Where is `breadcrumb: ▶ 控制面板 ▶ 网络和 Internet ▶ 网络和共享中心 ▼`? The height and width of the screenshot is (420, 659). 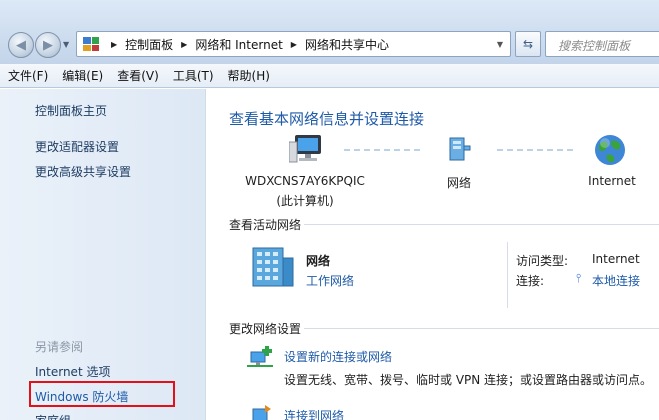 breadcrumb: ▶ 控制面板 ▶ 网络和 Internet ▶ 网络和共享中心 ▼ is located at coordinates (293, 44).